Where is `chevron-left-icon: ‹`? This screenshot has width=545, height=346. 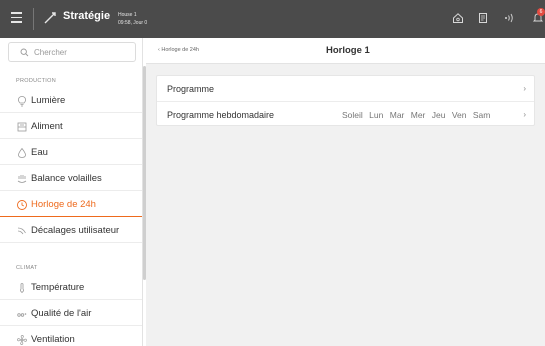 chevron-left-icon: ‹ is located at coordinates (159, 50).